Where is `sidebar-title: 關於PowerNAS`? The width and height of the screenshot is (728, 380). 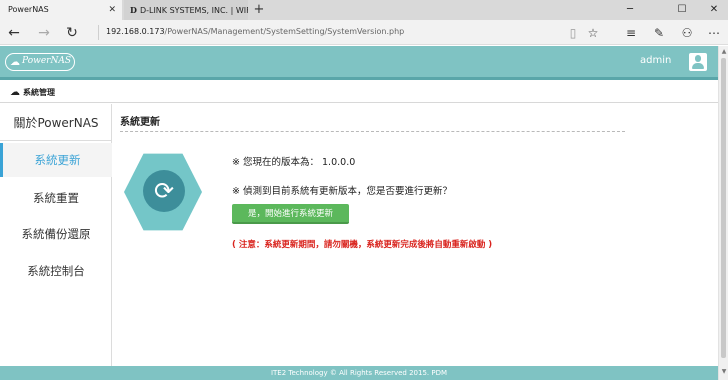 sidebar-title: 關於PowerNAS is located at coordinates (56, 122).